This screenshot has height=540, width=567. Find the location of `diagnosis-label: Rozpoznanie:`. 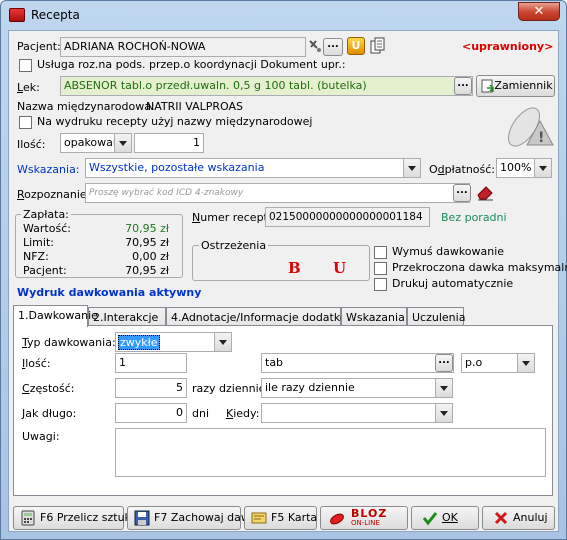

diagnosis-label: Rozpoznanie: is located at coordinates (54, 194).